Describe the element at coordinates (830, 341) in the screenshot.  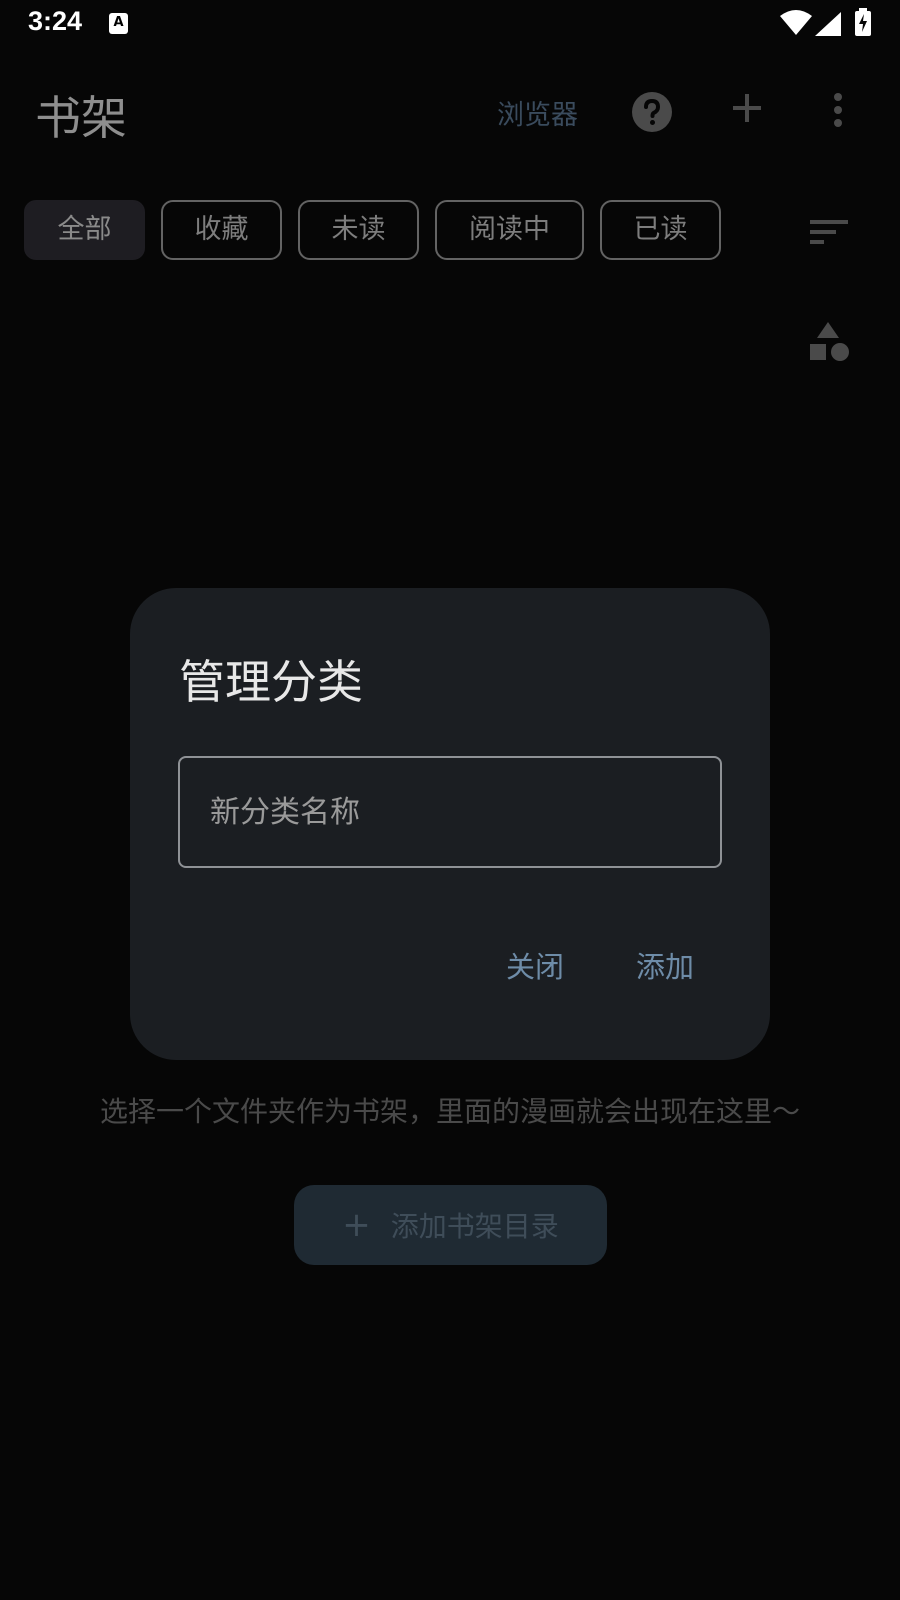
I see `category-shapes-icon` at that location.